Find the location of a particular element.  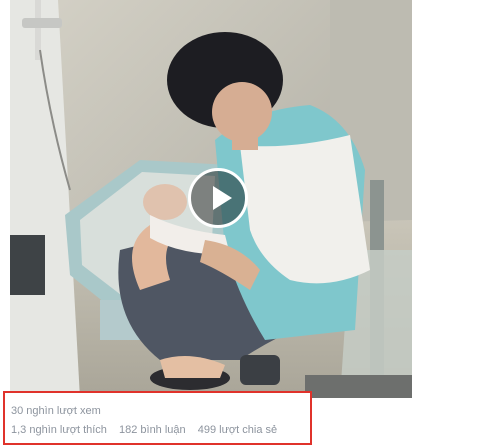

play-button is located at coordinates (218, 198).